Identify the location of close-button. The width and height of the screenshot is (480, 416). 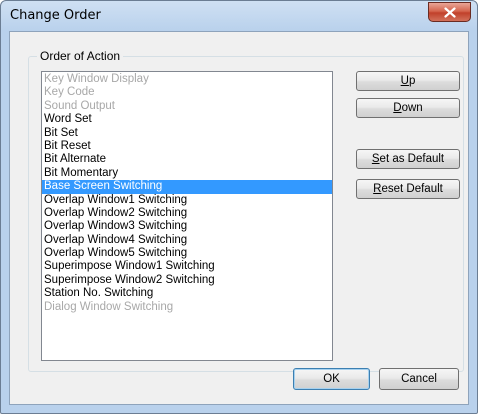
(449, 12).